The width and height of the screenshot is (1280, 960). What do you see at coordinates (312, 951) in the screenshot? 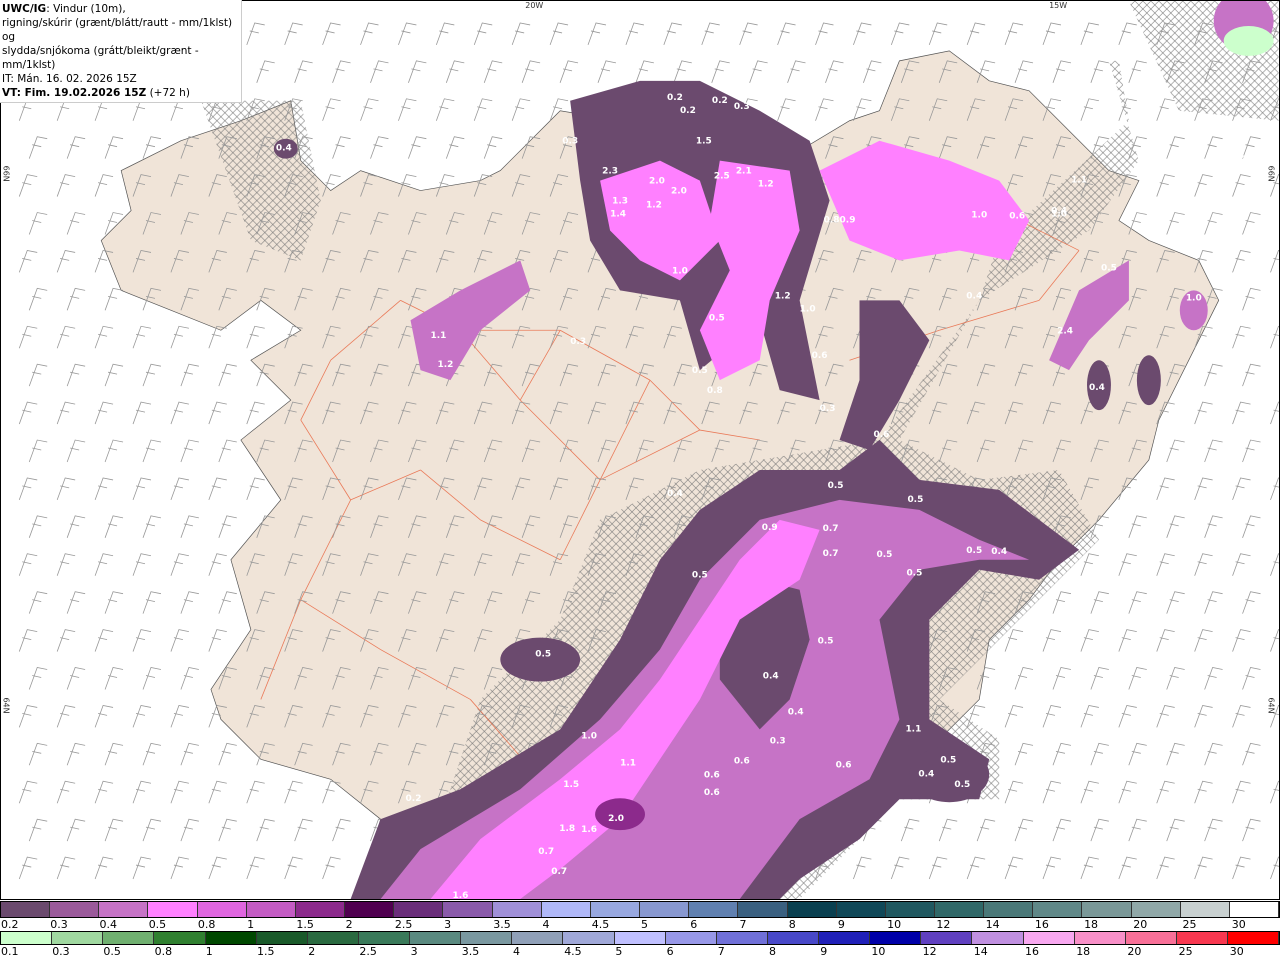
I see `legend-label: 2` at bounding box center [312, 951].